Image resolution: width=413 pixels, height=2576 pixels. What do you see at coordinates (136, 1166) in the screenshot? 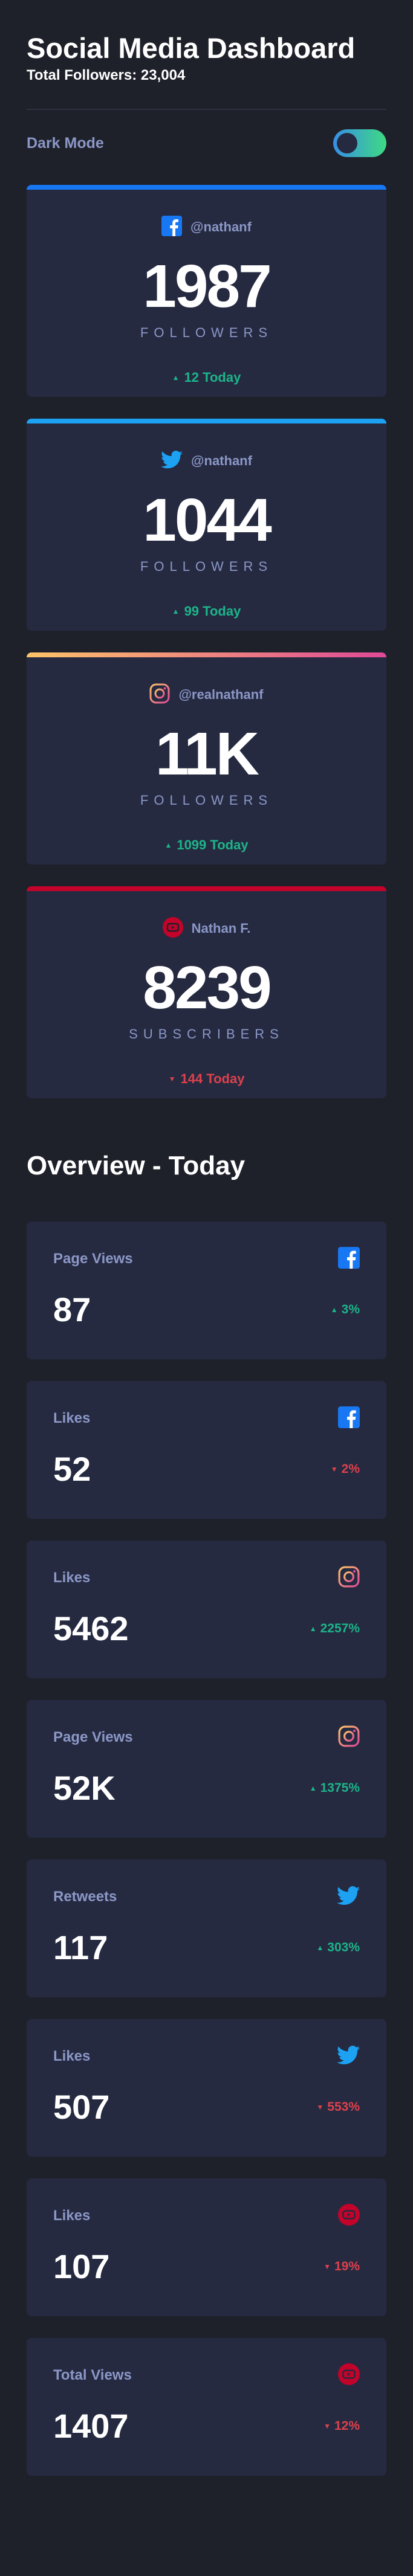
I see `overview-title: Overview - Today` at bounding box center [136, 1166].